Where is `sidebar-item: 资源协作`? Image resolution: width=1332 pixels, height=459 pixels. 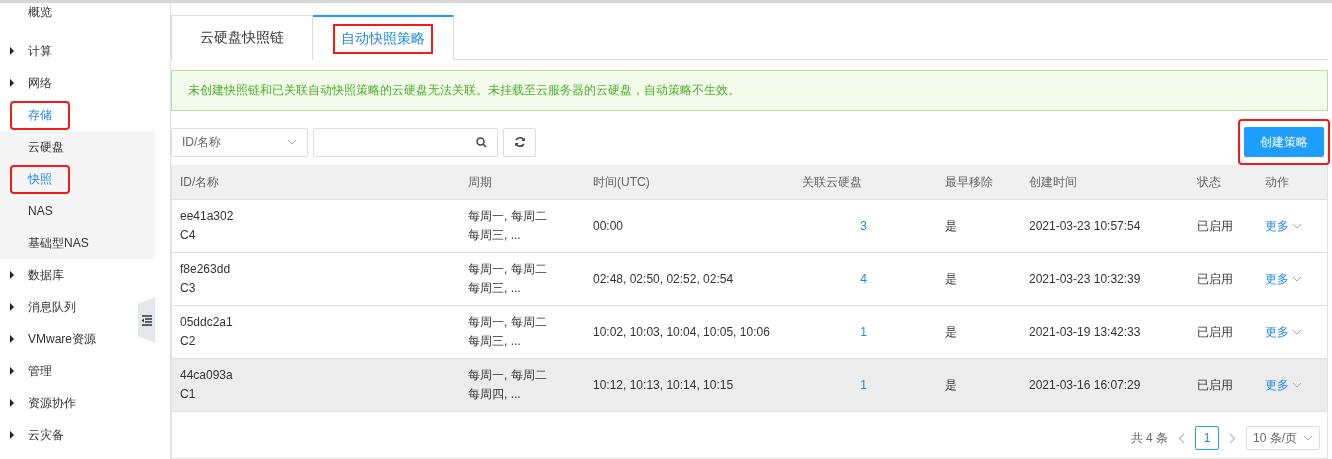 sidebar-item: 资源协作 is located at coordinates (52, 403).